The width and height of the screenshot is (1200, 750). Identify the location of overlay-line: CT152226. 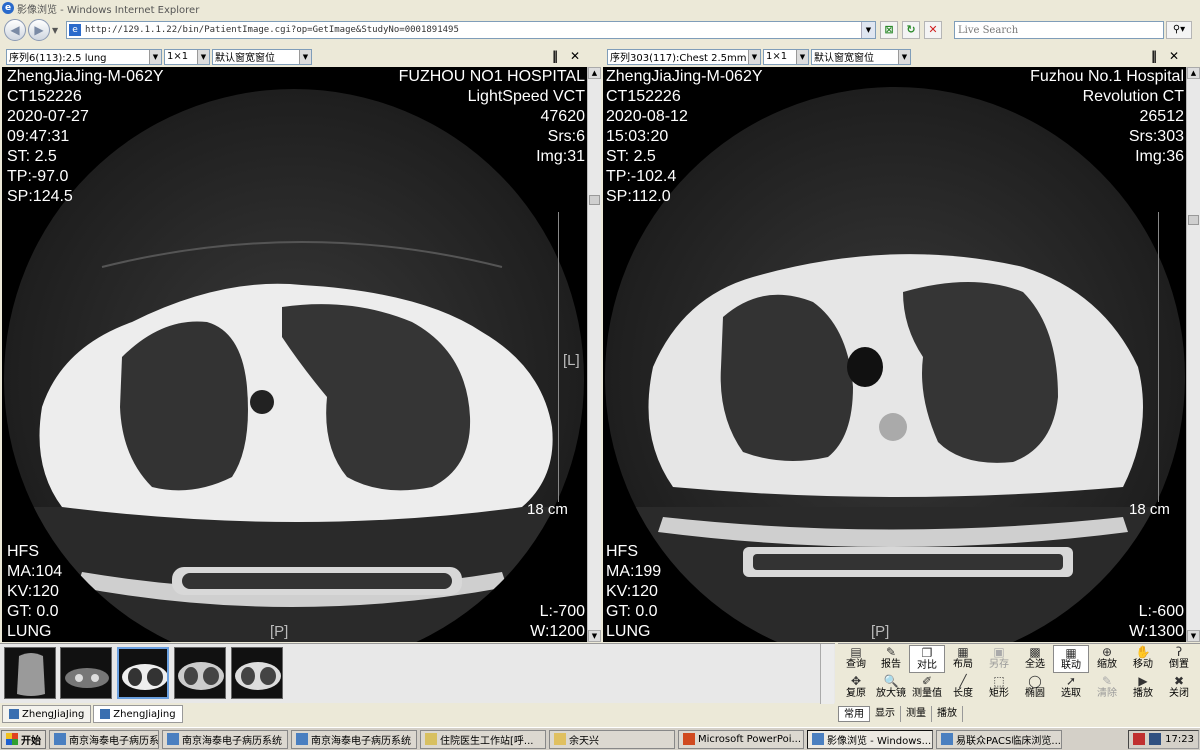
(643, 96).